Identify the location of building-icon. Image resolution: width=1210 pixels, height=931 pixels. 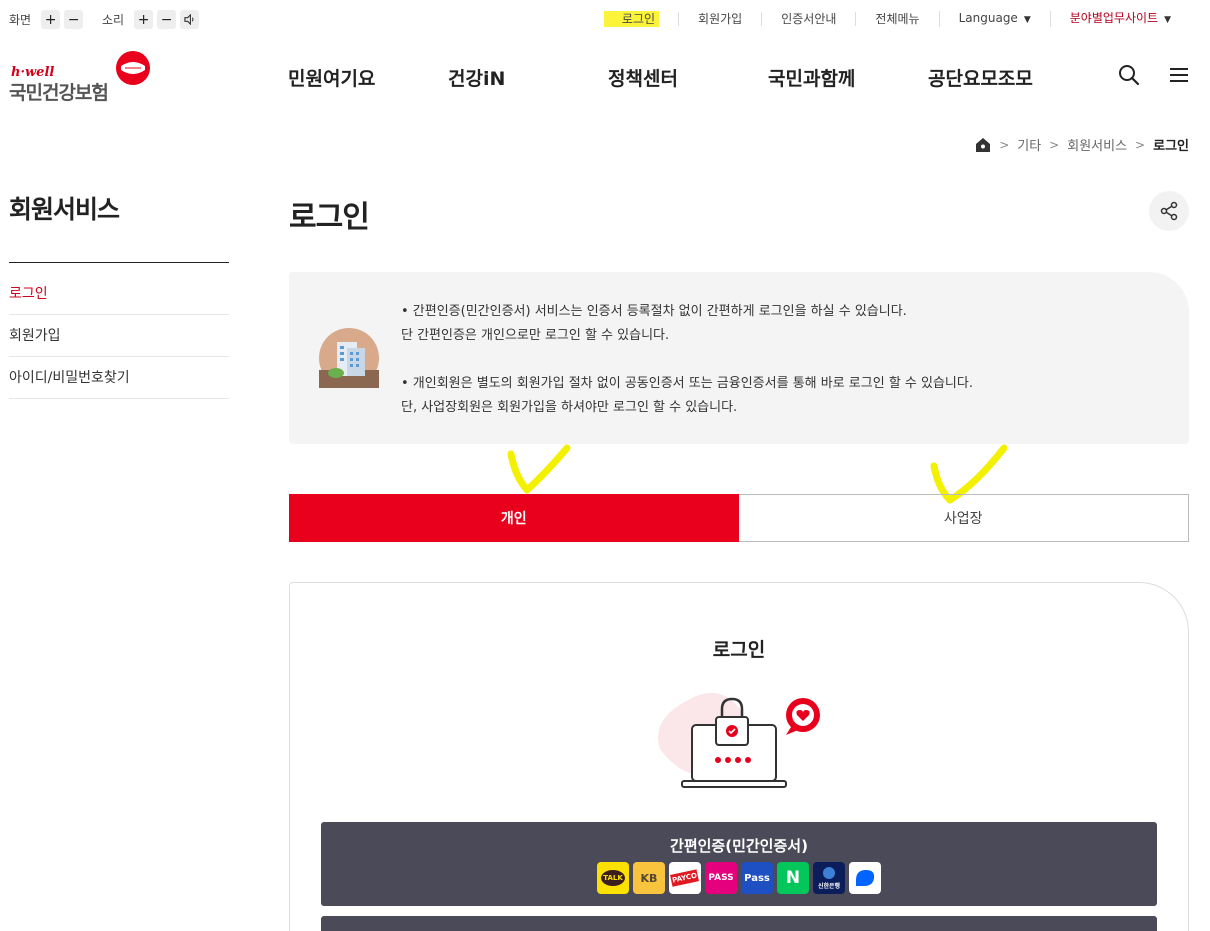
(349, 358).